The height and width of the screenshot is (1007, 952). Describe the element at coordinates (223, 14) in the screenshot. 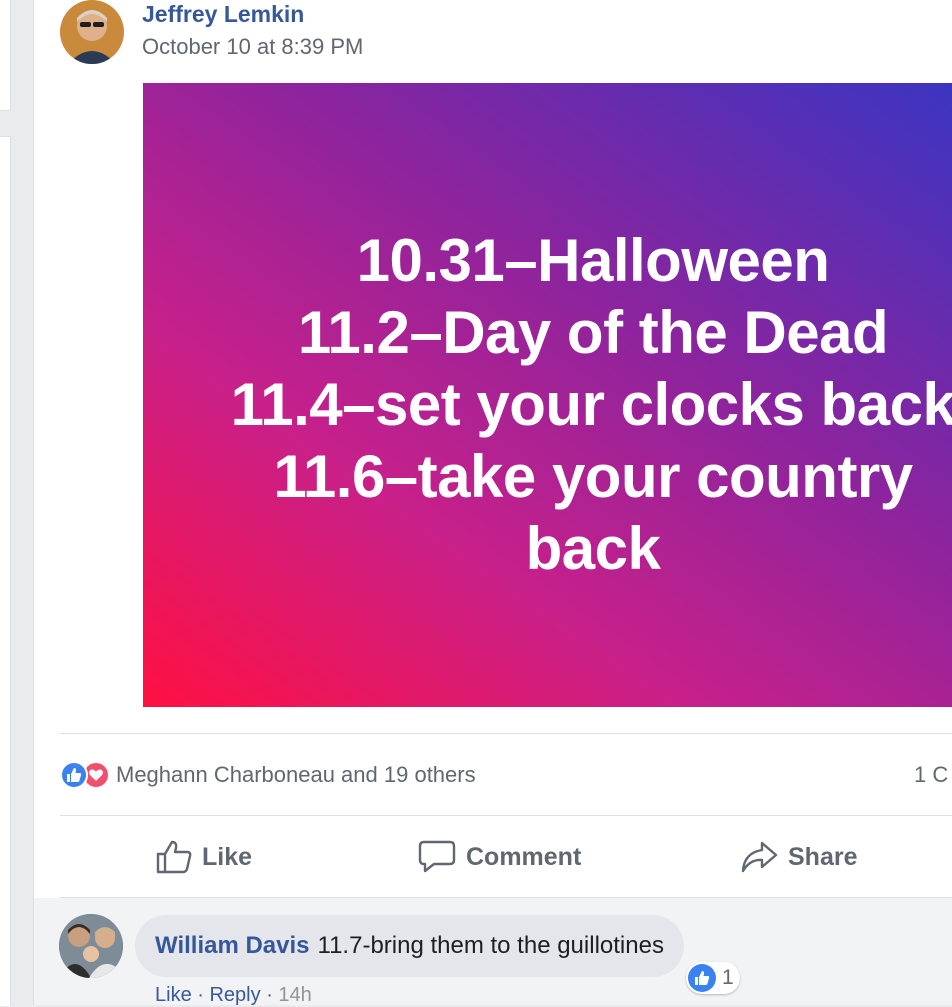

I see `post-author-name: Jeffrey Lemkin` at that location.